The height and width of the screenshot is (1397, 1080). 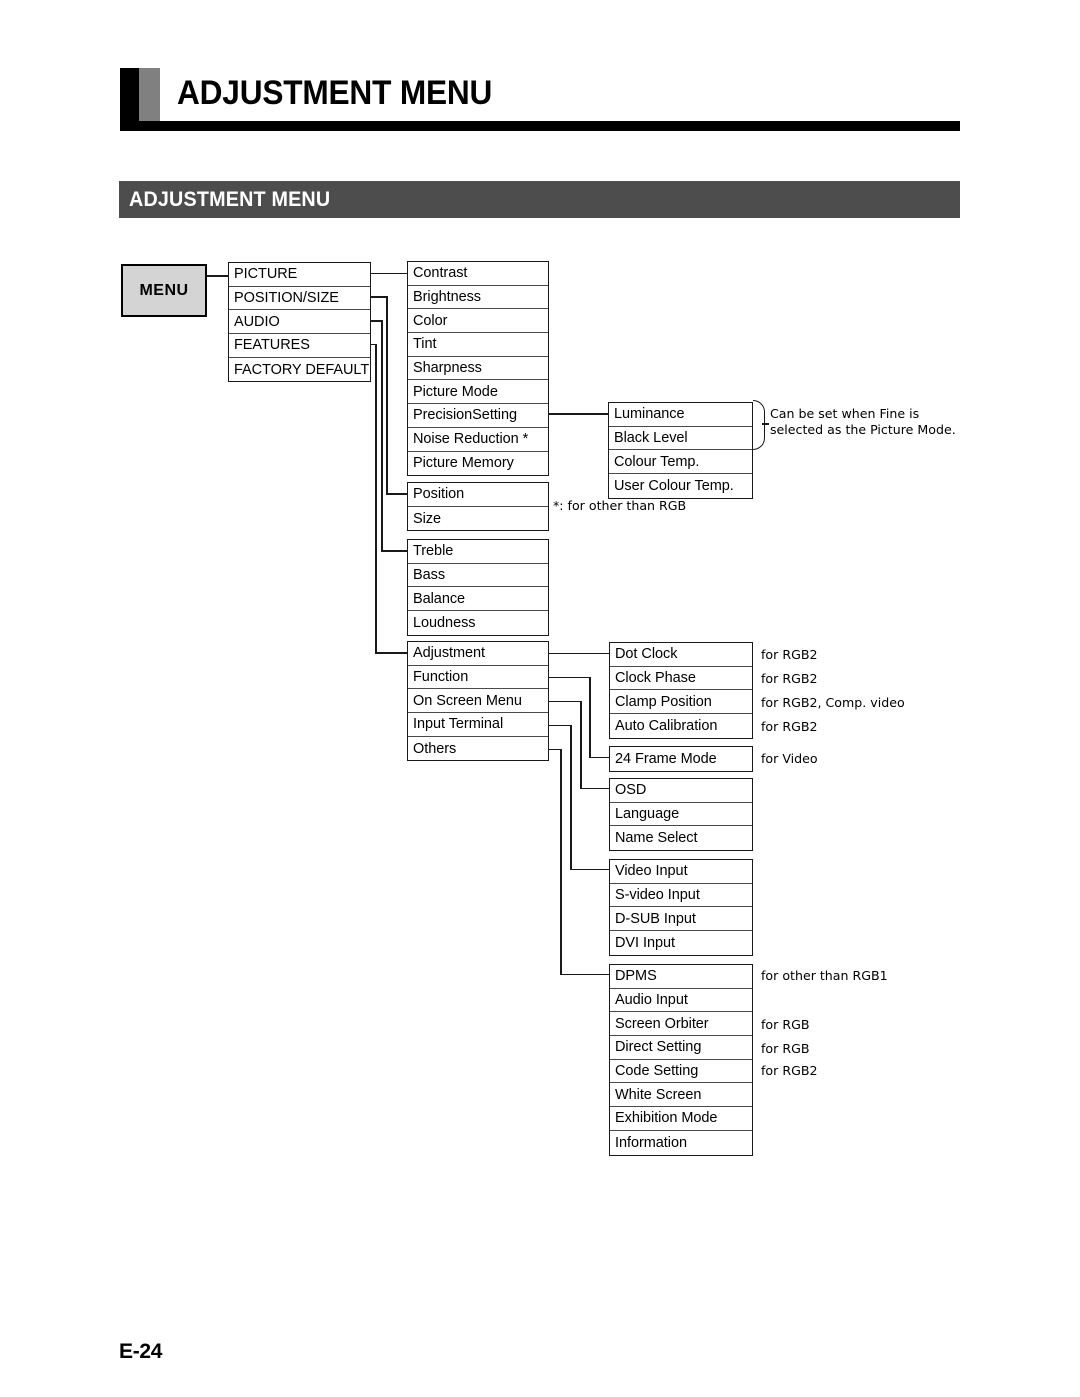 I want to click on adjustment-submenu-item: Clamp Position, so click(x=681, y=702).